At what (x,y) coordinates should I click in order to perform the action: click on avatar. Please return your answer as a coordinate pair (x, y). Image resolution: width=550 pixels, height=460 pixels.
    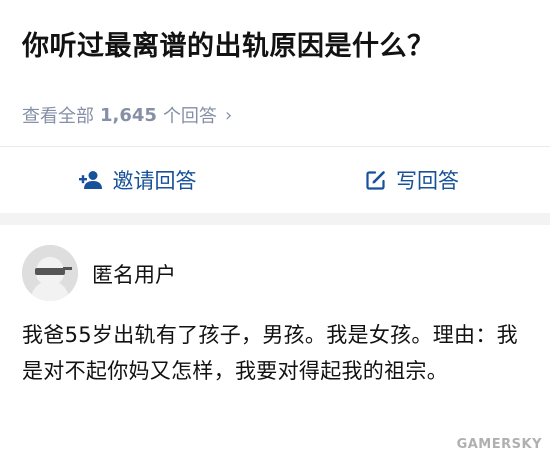
    Looking at the image, I should click on (50, 273).